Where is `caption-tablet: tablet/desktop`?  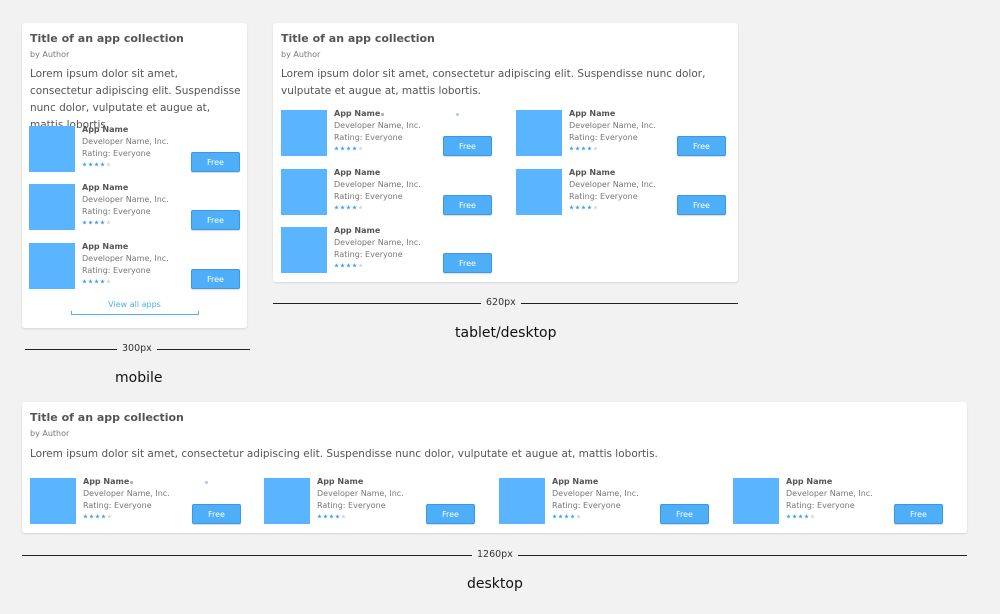 caption-tablet: tablet/desktop is located at coordinates (506, 333).